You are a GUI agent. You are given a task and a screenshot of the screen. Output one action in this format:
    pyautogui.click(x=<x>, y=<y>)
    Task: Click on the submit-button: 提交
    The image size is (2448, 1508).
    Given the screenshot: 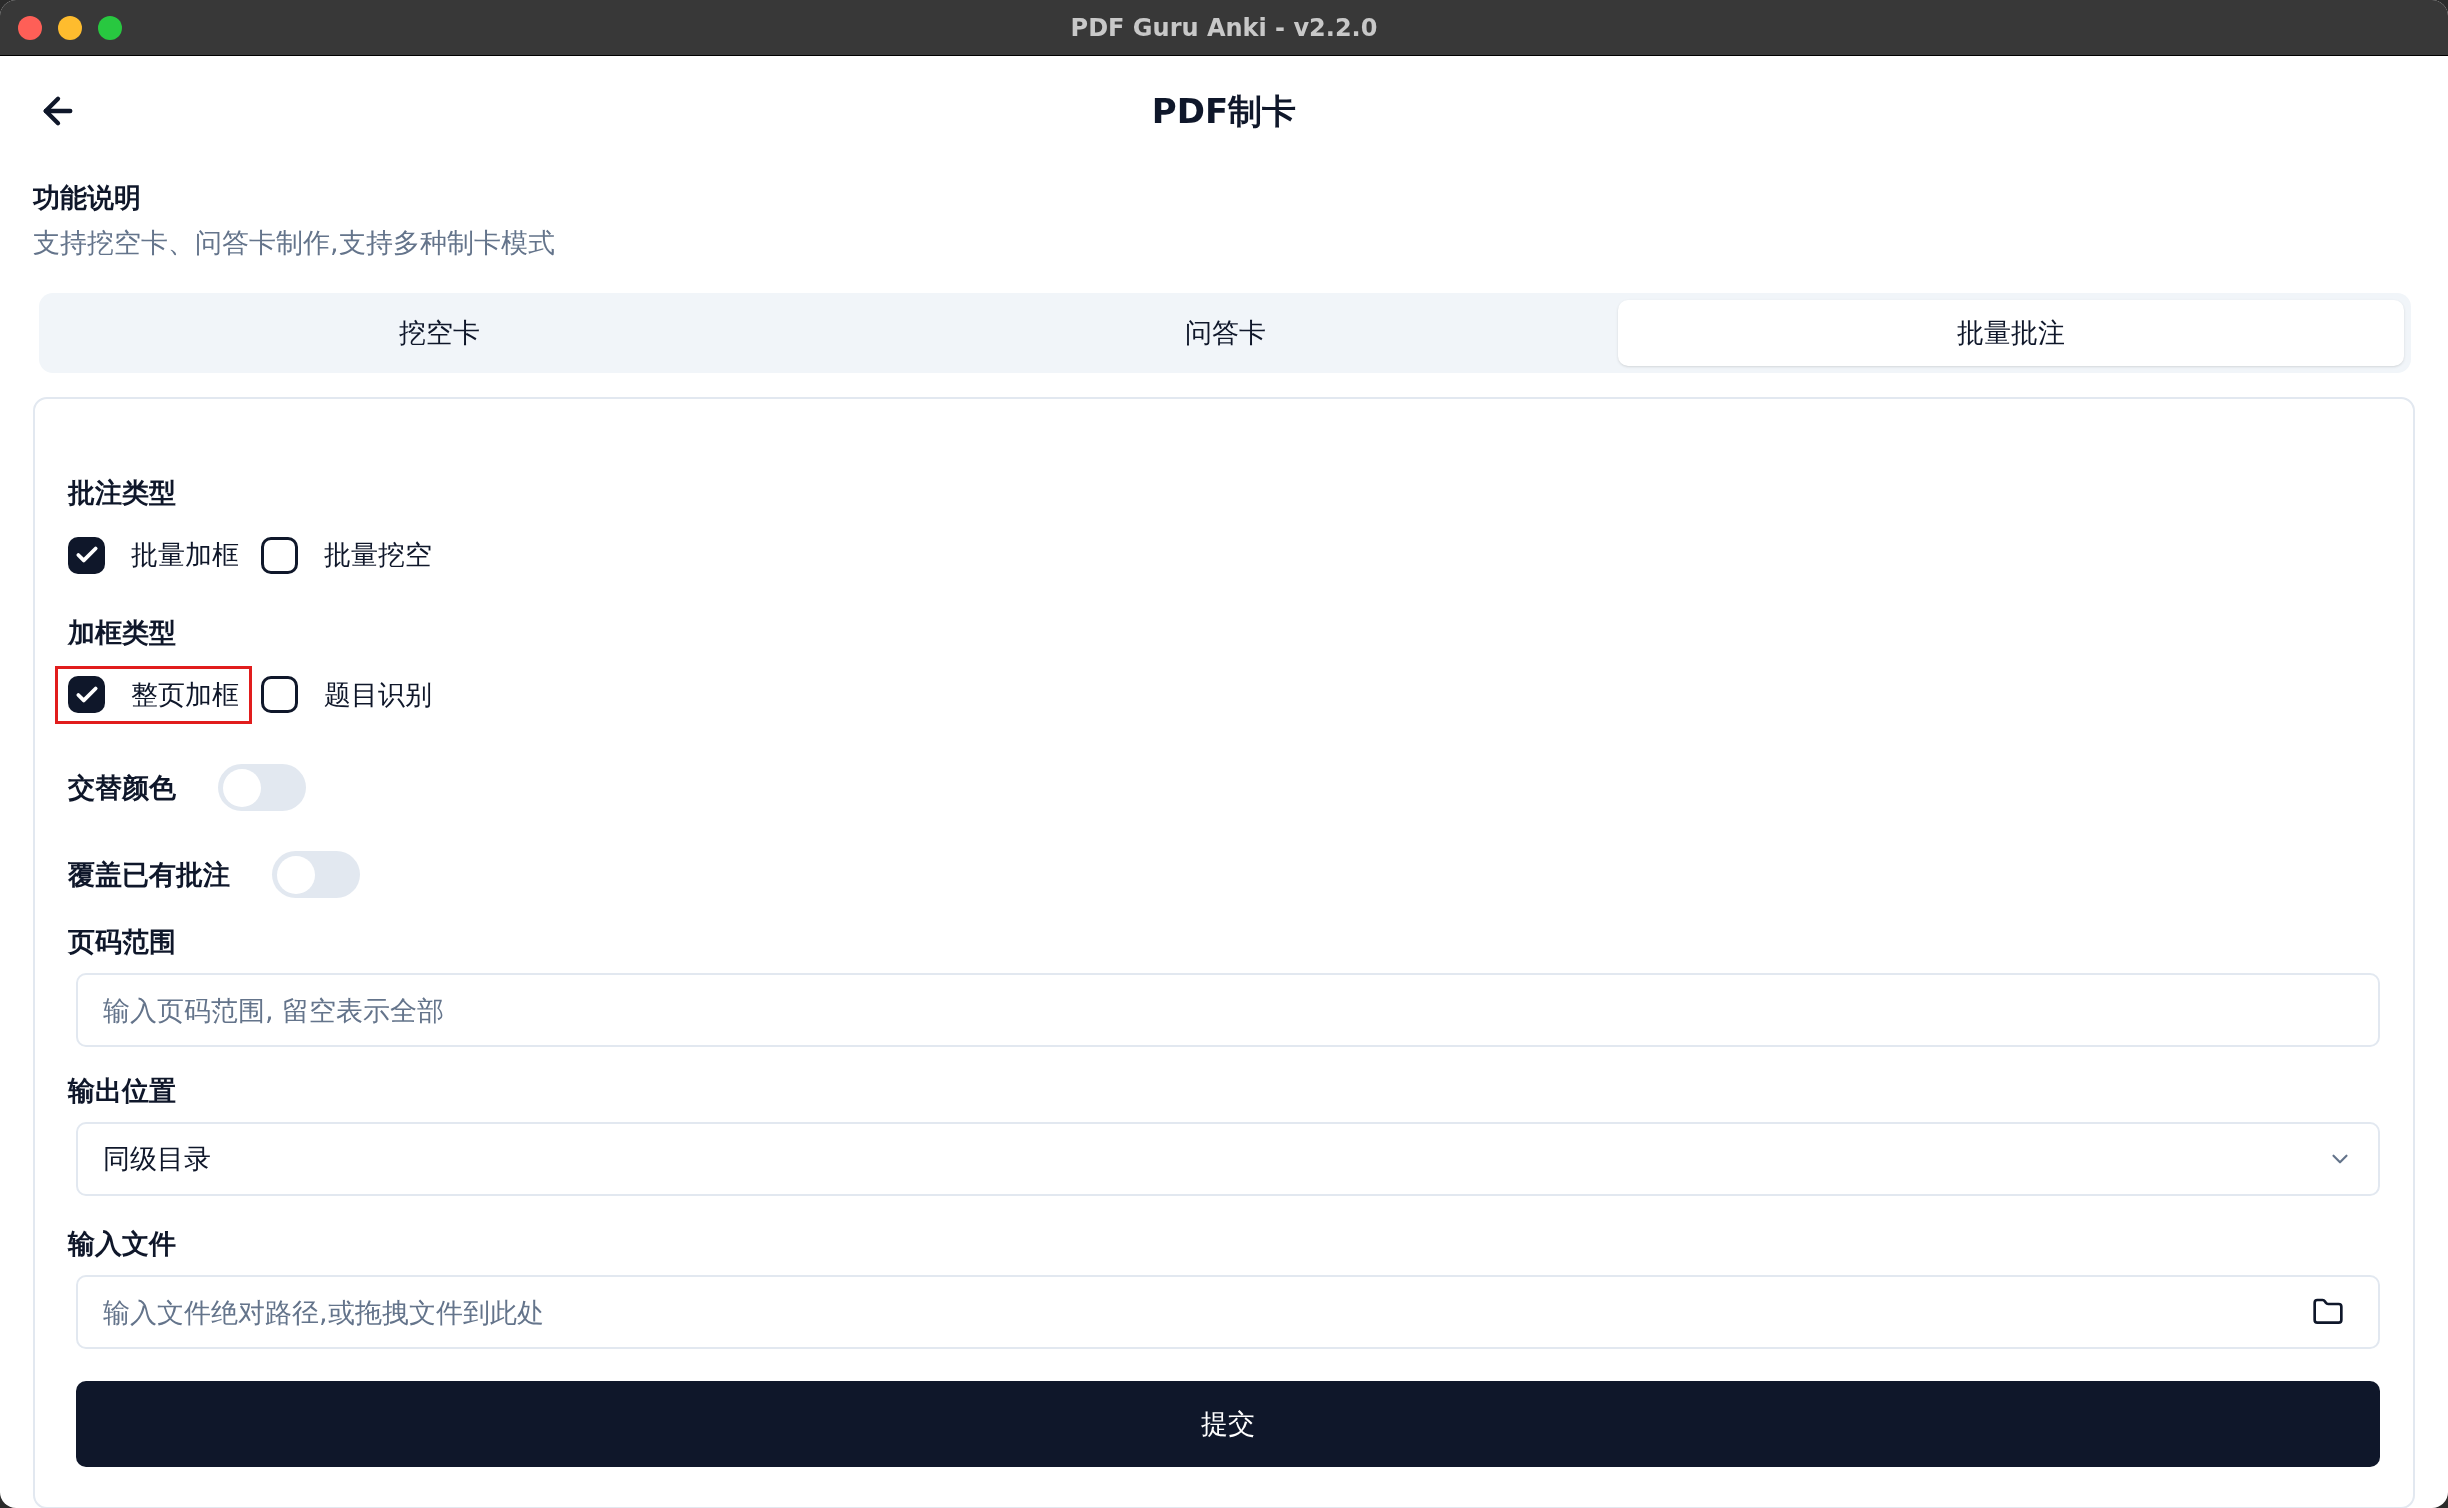 What is the action you would take?
    pyautogui.click(x=1228, y=1424)
    